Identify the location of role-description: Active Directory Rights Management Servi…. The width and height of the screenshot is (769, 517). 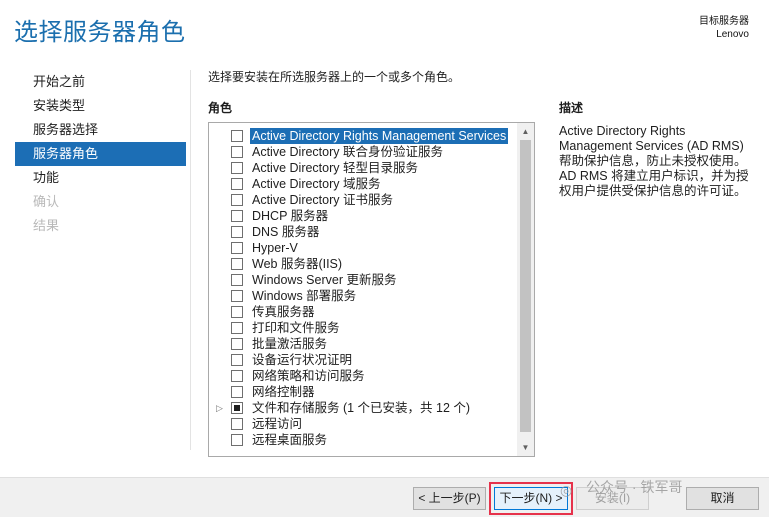
(659, 161).